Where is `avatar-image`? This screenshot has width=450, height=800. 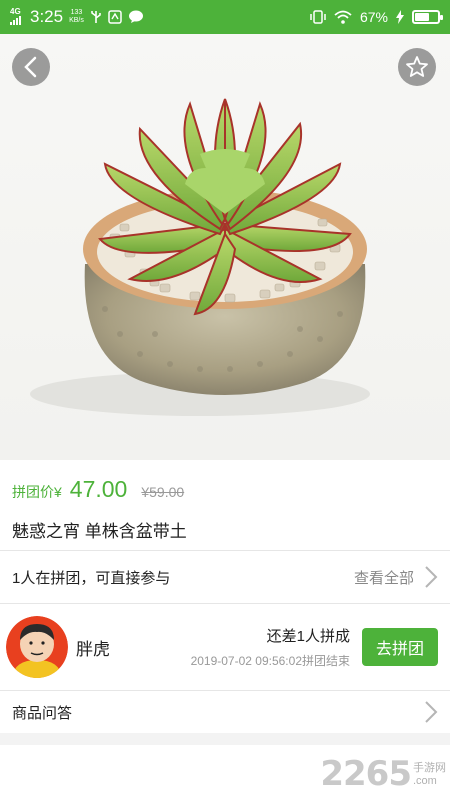
avatar-image is located at coordinates (37, 647).